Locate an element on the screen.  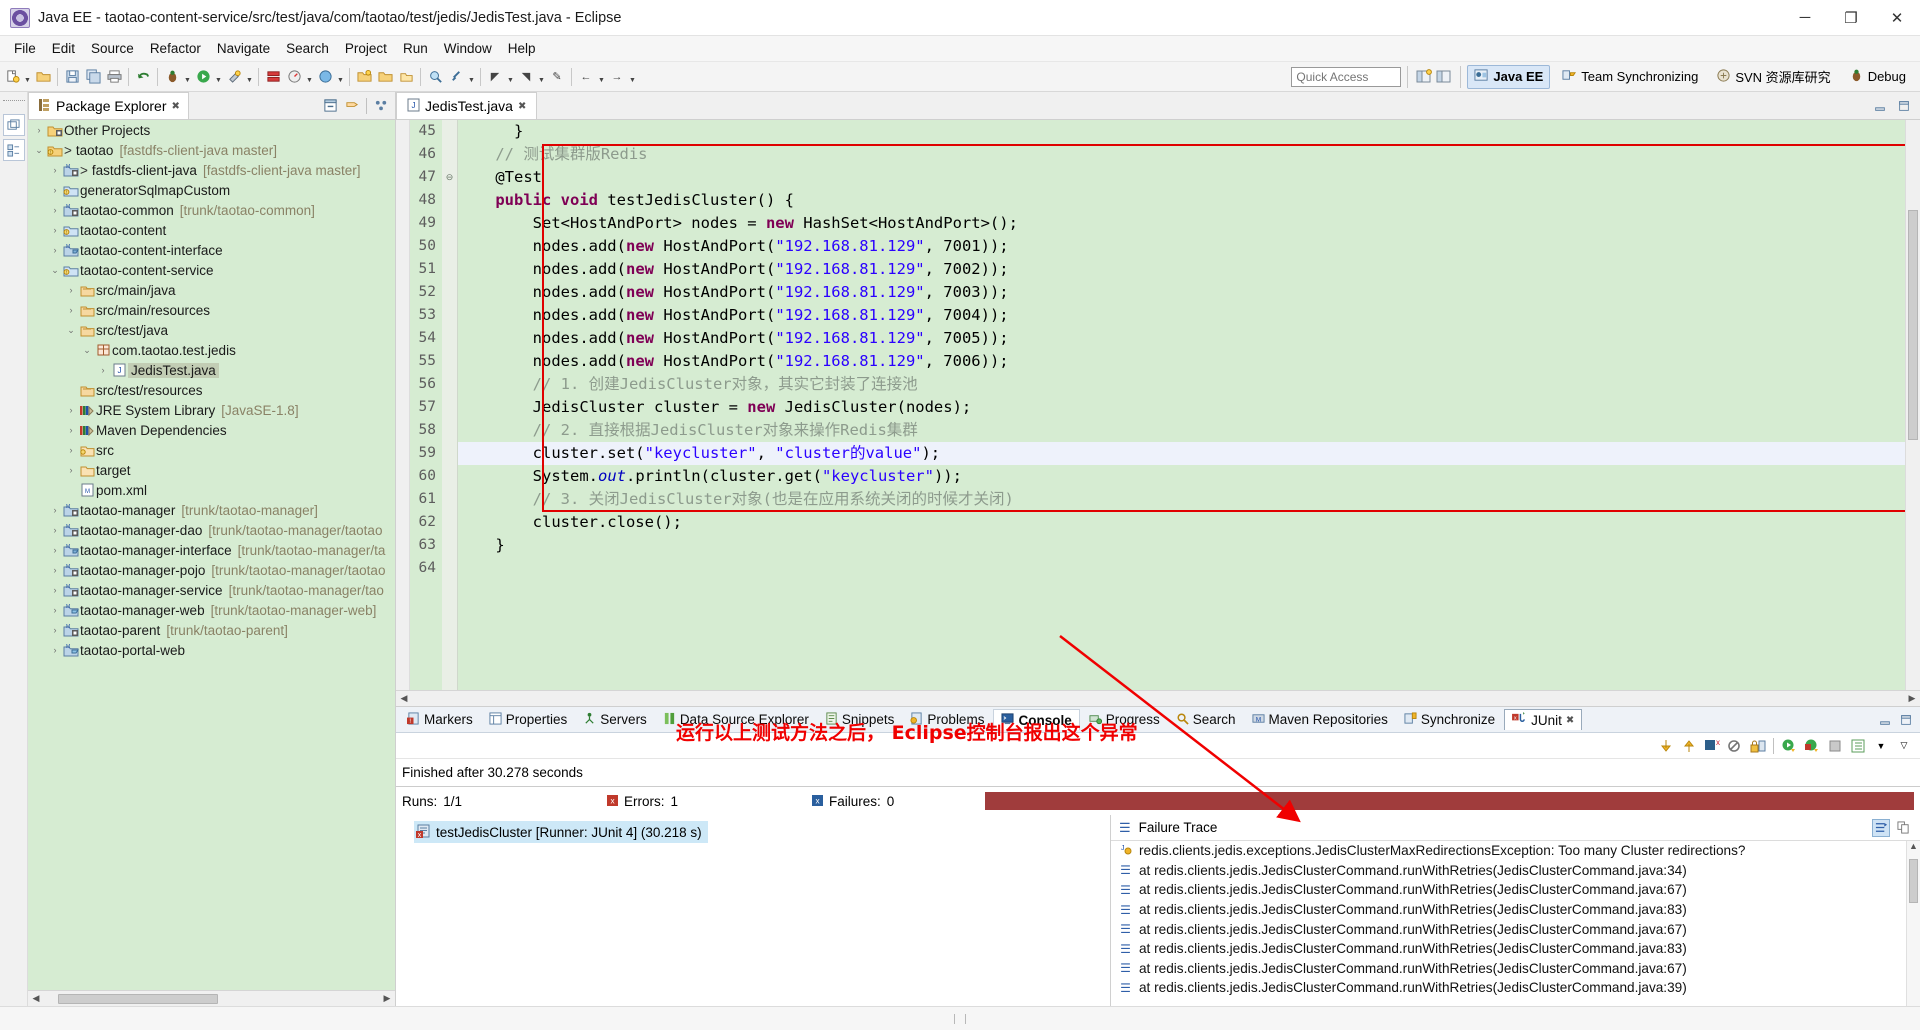
link-with-editor-icon is located at coordinates (352, 106).